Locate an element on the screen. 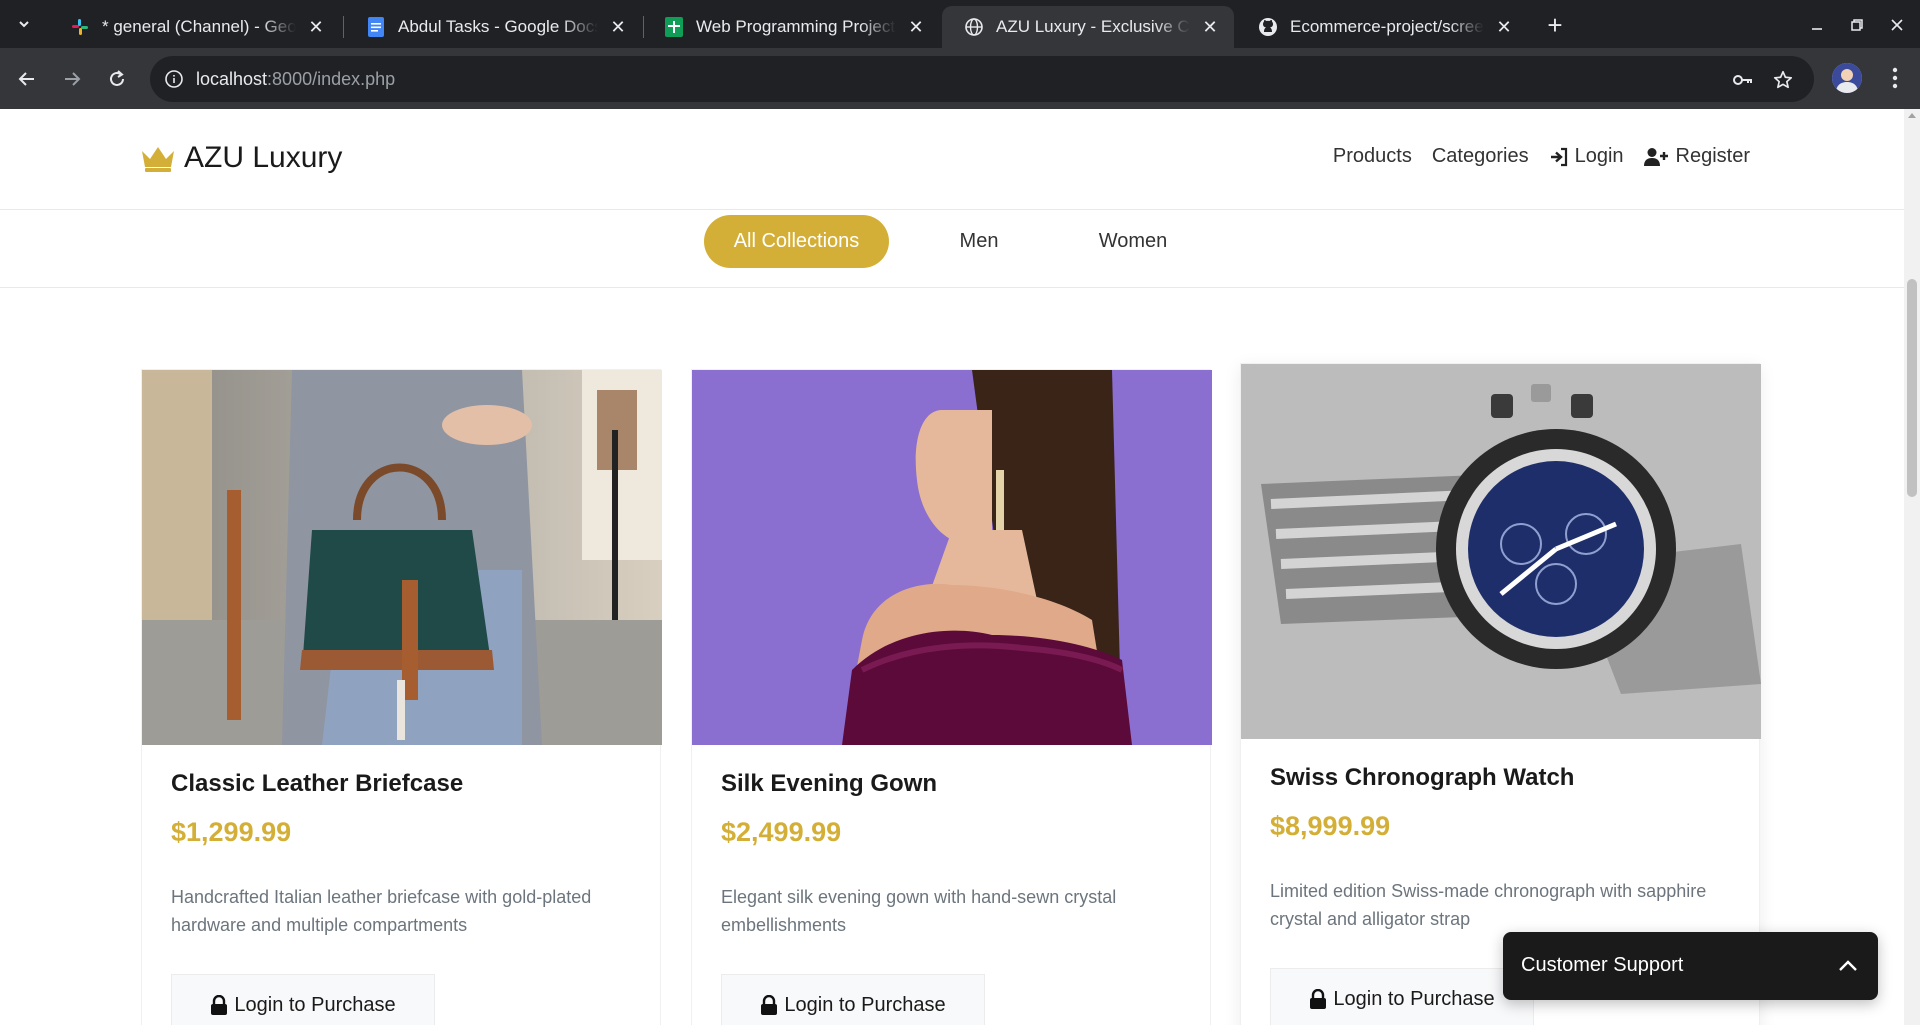 Image resolution: width=1920 pixels, height=1025 pixels. reload-icon is located at coordinates (117, 79).